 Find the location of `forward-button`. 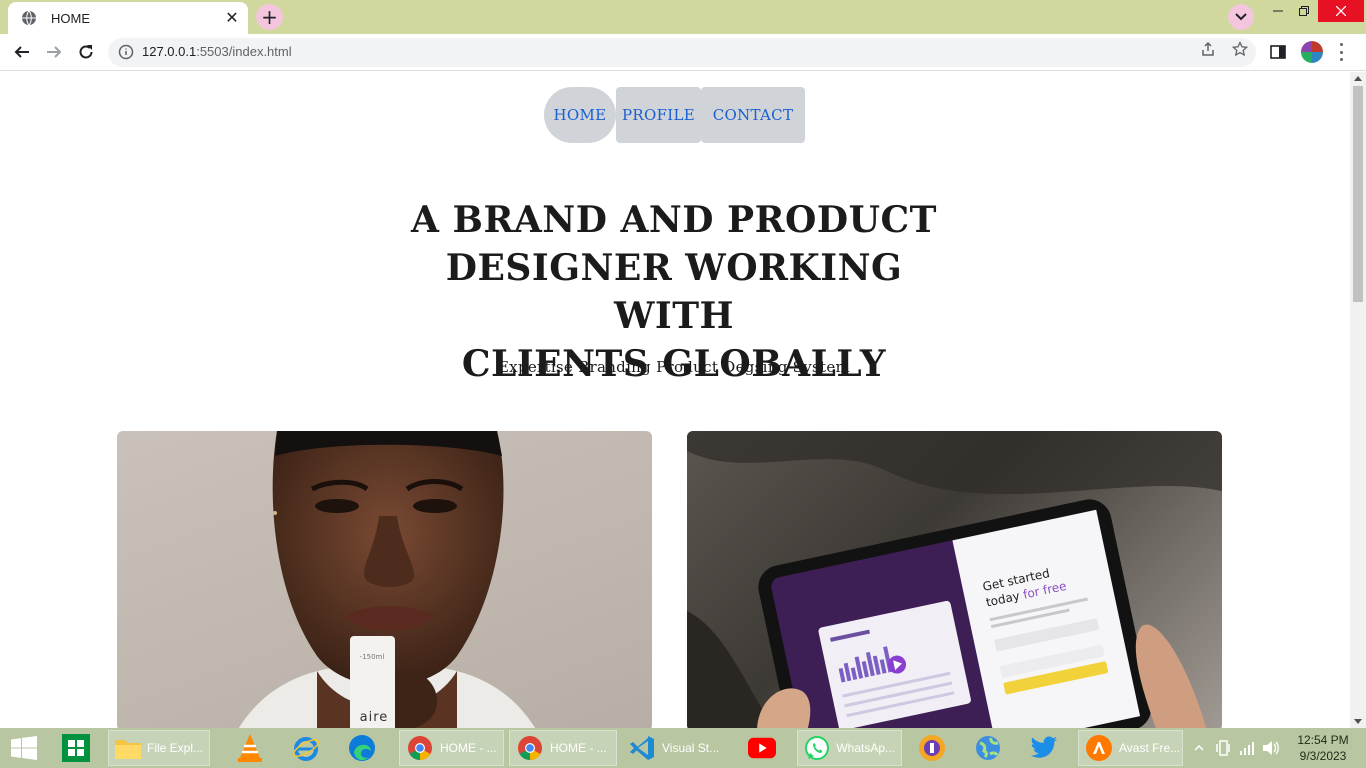

forward-button is located at coordinates (54, 52).